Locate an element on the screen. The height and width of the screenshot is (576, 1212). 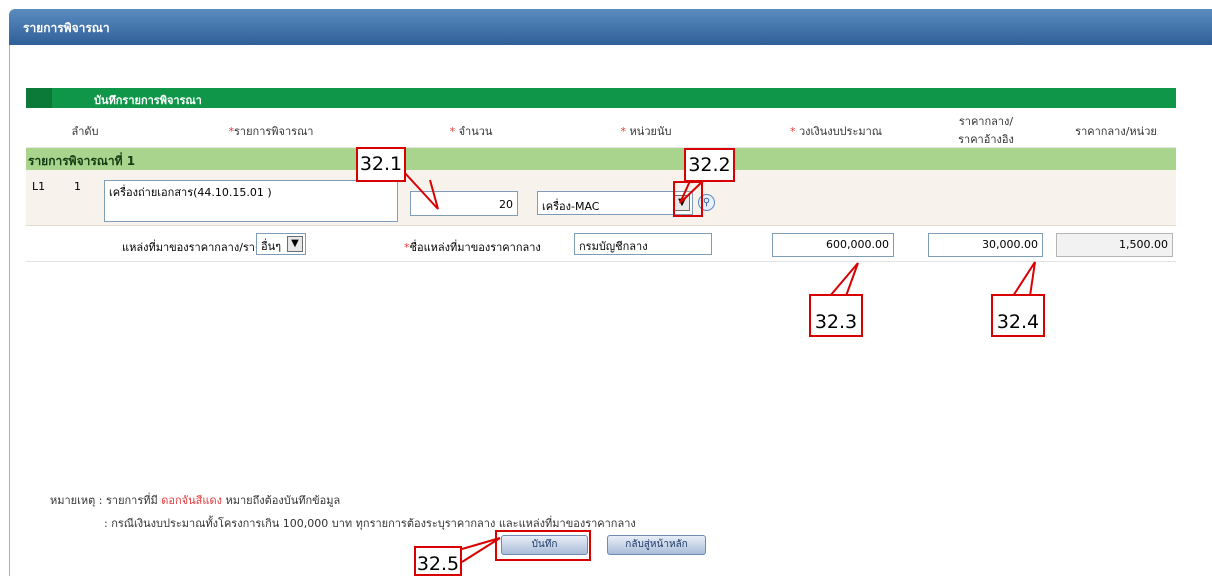
callout-32-5: 32.5 is located at coordinates (438, 561).